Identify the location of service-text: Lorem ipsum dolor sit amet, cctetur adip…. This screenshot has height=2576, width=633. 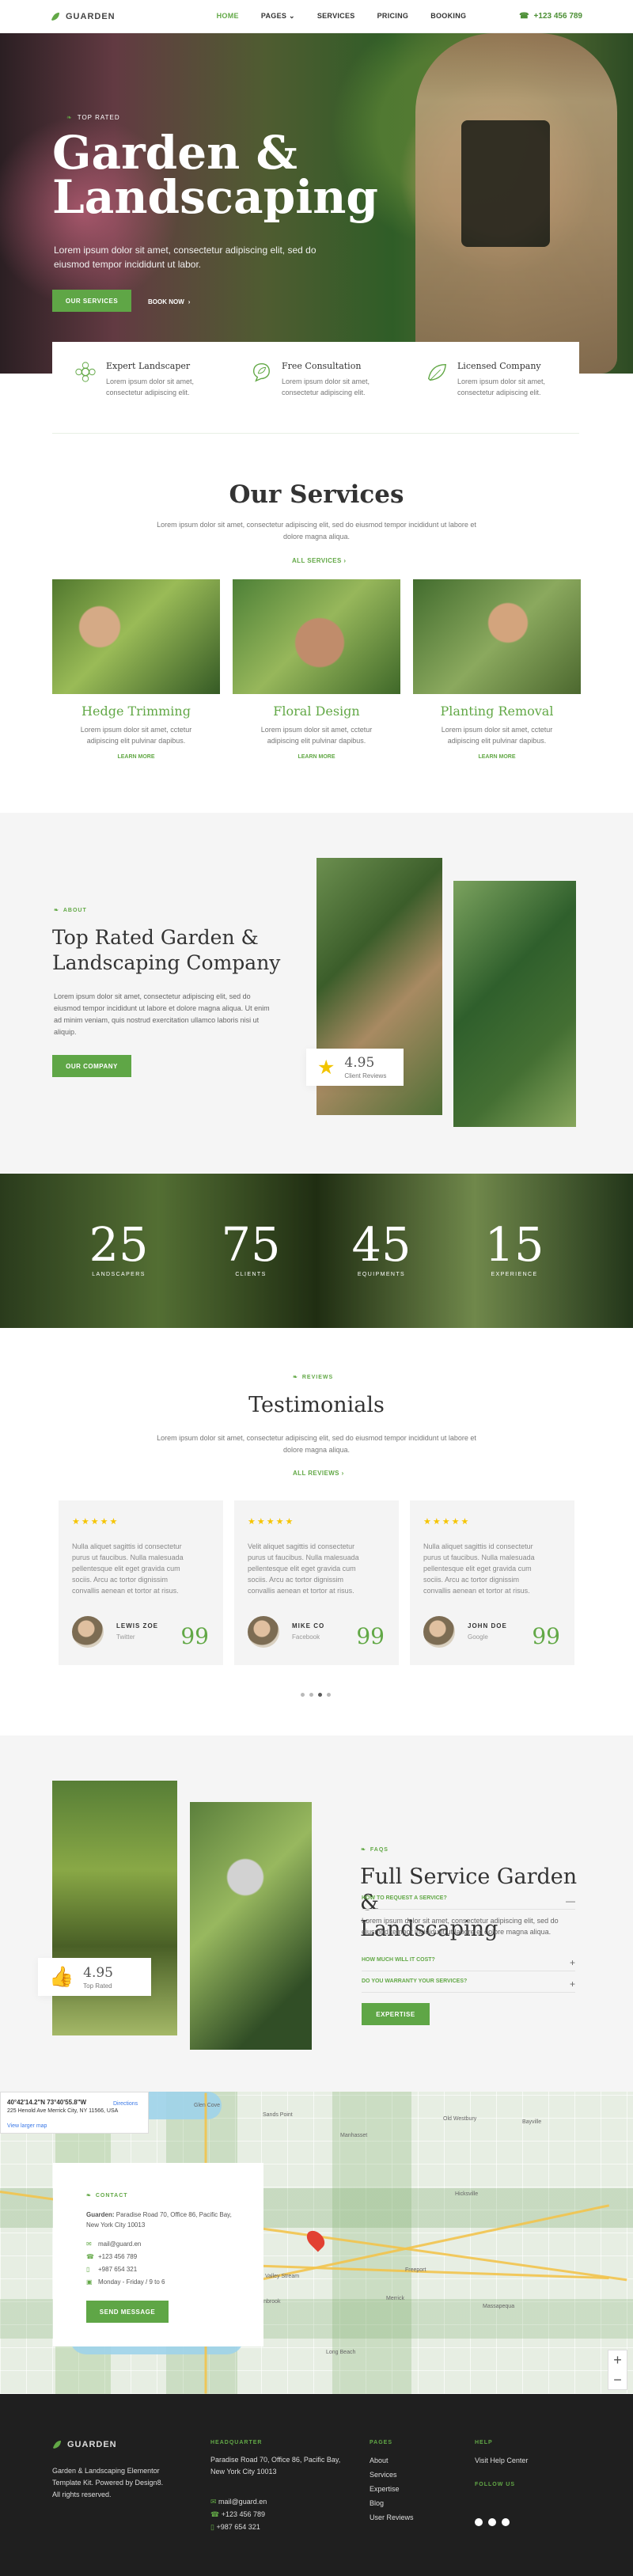
(136, 735).